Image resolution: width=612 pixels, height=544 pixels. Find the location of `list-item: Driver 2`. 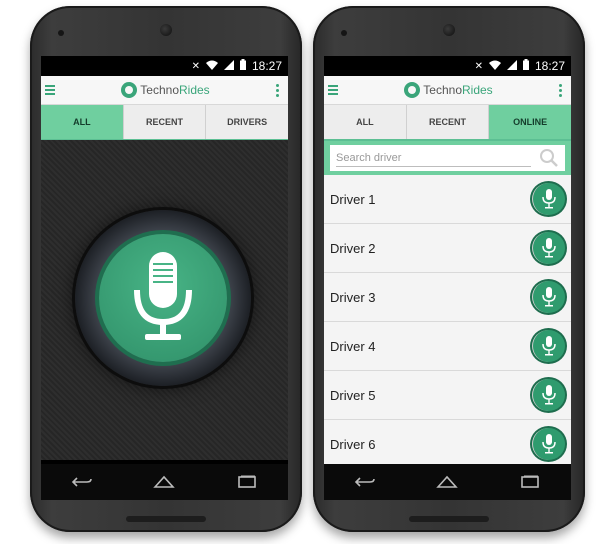

list-item: Driver 2 is located at coordinates (447, 248).